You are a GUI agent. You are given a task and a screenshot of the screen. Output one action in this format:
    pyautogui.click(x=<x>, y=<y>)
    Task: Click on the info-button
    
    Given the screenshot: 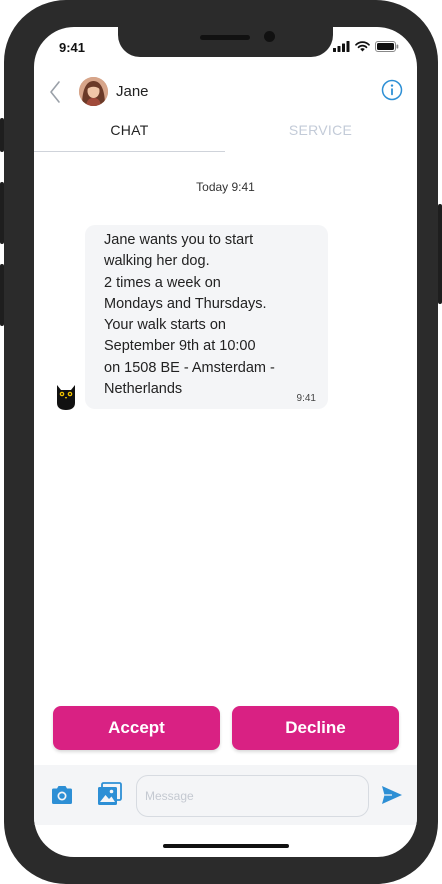 What is the action you would take?
    pyautogui.click(x=392, y=90)
    